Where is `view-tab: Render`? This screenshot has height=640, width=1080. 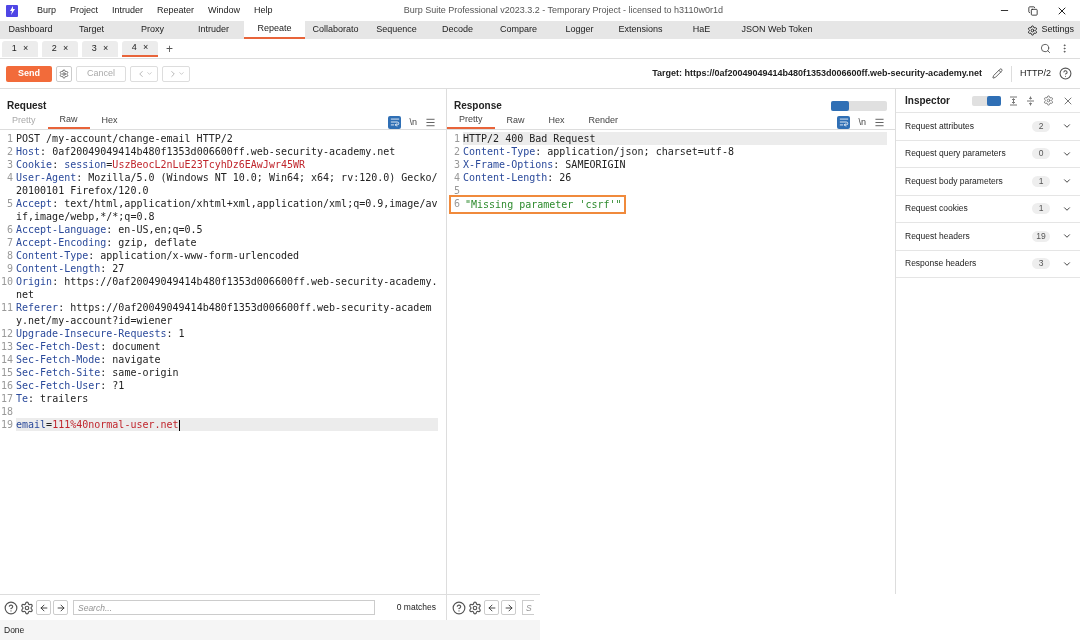 view-tab: Render is located at coordinates (603, 121).